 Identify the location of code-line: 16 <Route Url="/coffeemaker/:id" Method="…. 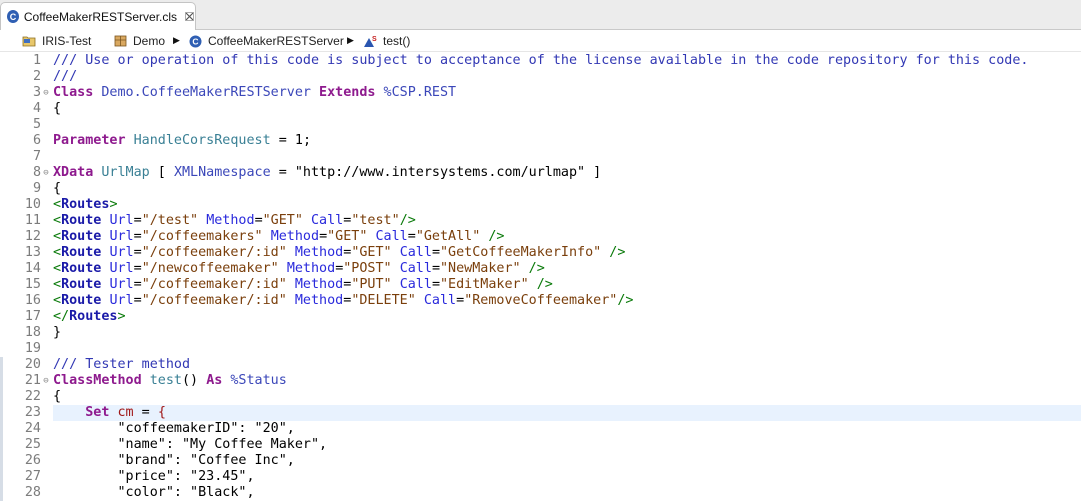
(540, 301).